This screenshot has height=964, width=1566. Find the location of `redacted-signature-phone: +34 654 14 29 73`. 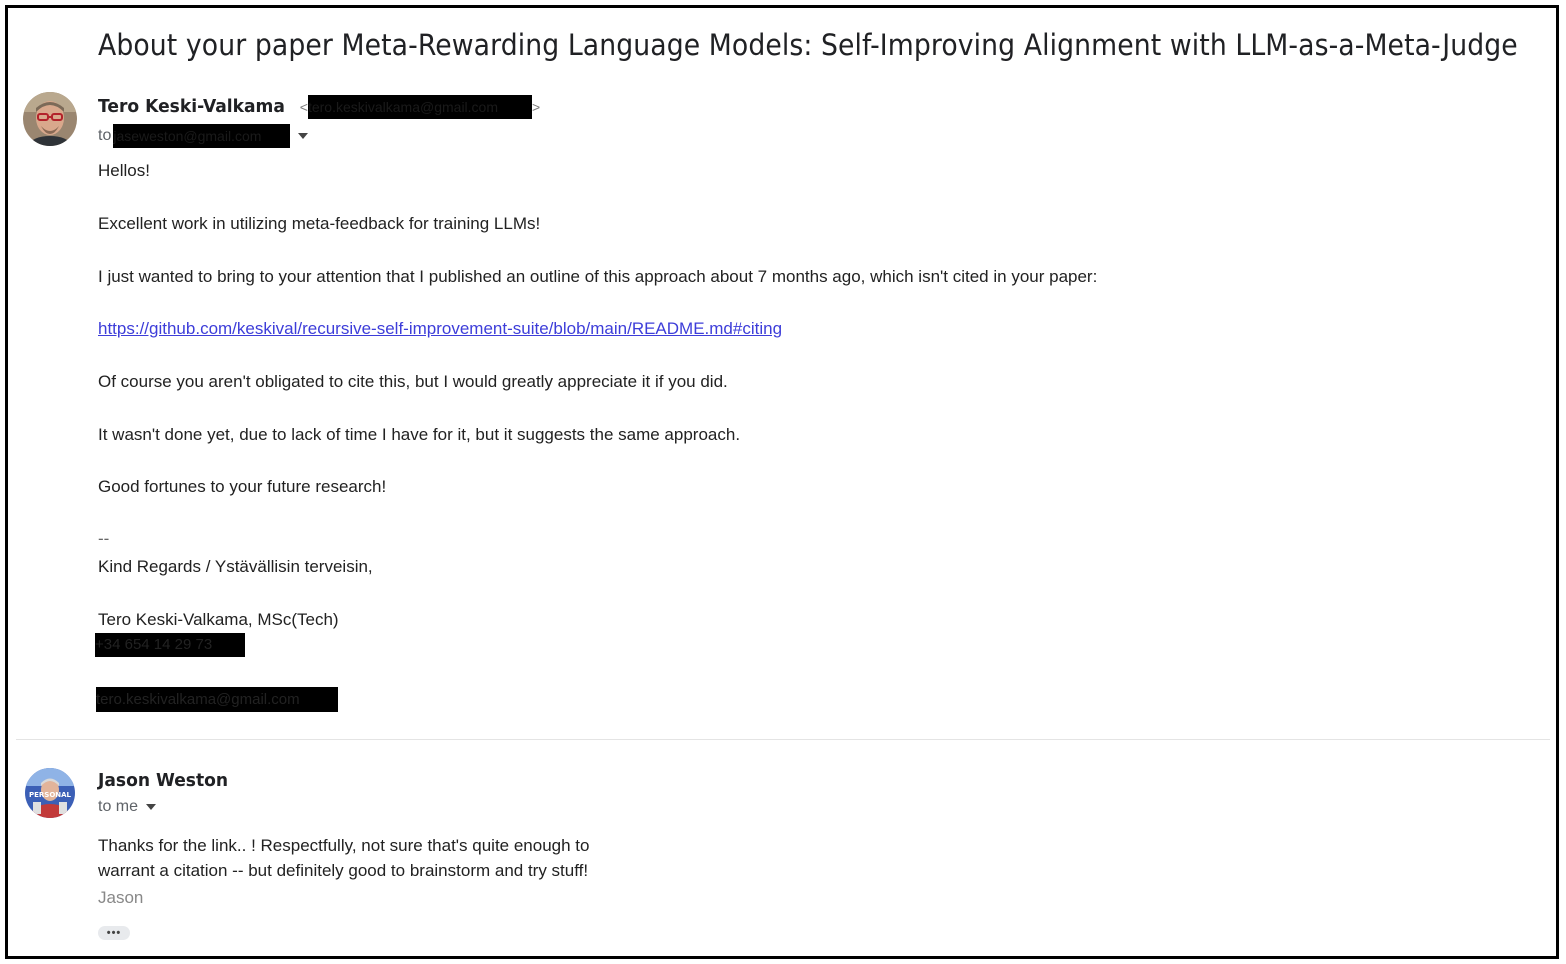

redacted-signature-phone: +34 654 14 29 73 is located at coordinates (170, 645).